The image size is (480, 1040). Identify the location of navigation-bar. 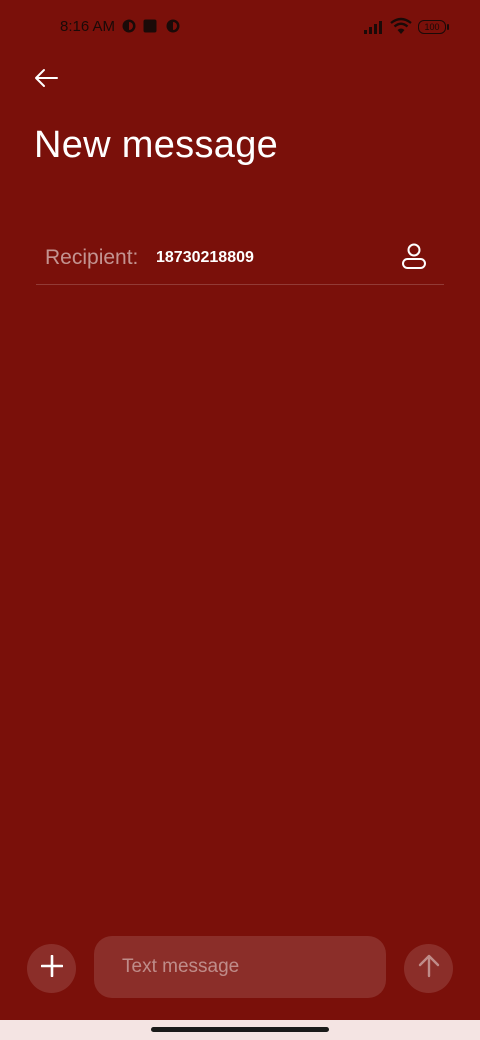
(240, 1030).